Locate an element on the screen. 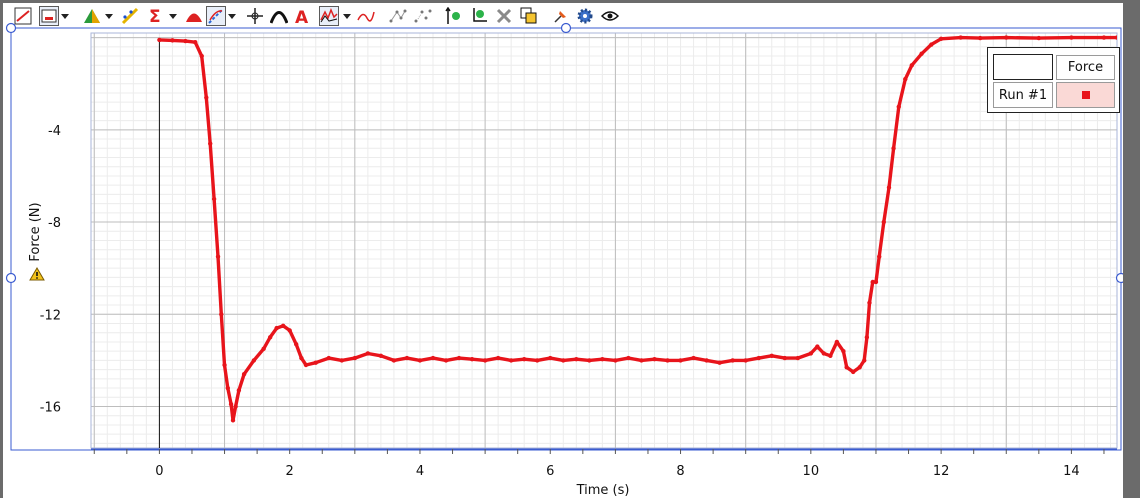 This screenshot has height=498, width=1140. legend-series-swatch is located at coordinates (1085, 95).